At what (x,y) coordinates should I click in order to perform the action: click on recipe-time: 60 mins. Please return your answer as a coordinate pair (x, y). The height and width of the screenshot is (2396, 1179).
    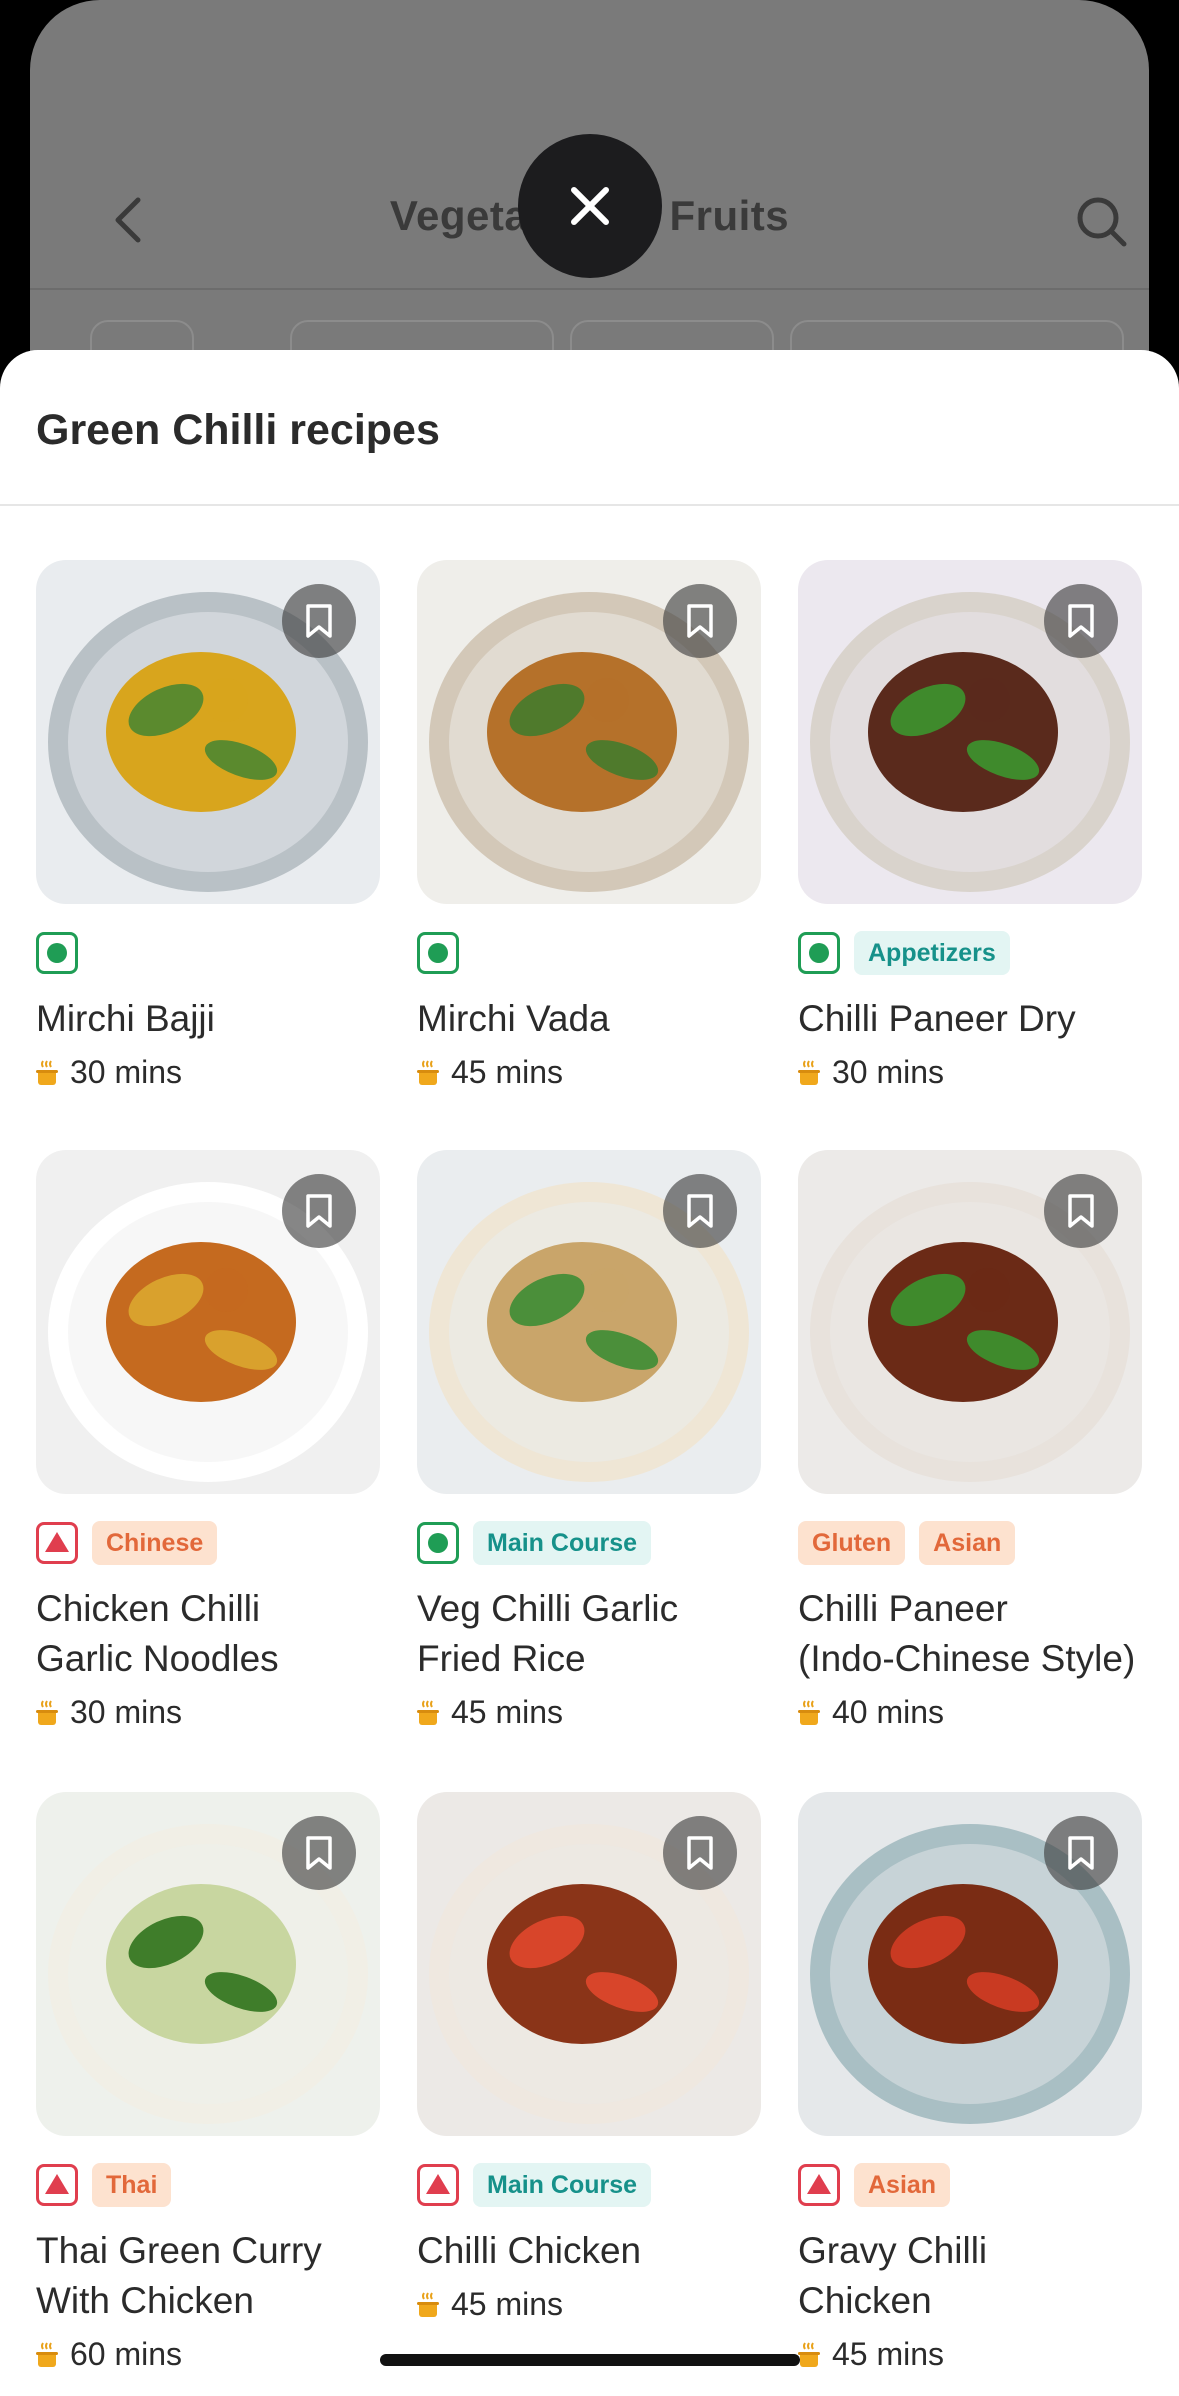
    Looking at the image, I should click on (208, 2354).